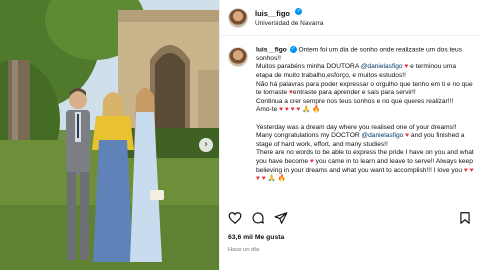 The height and width of the screenshot is (270, 480). What do you see at coordinates (289, 24) in the screenshot?
I see `location: Universidad de Navarra` at bounding box center [289, 24].